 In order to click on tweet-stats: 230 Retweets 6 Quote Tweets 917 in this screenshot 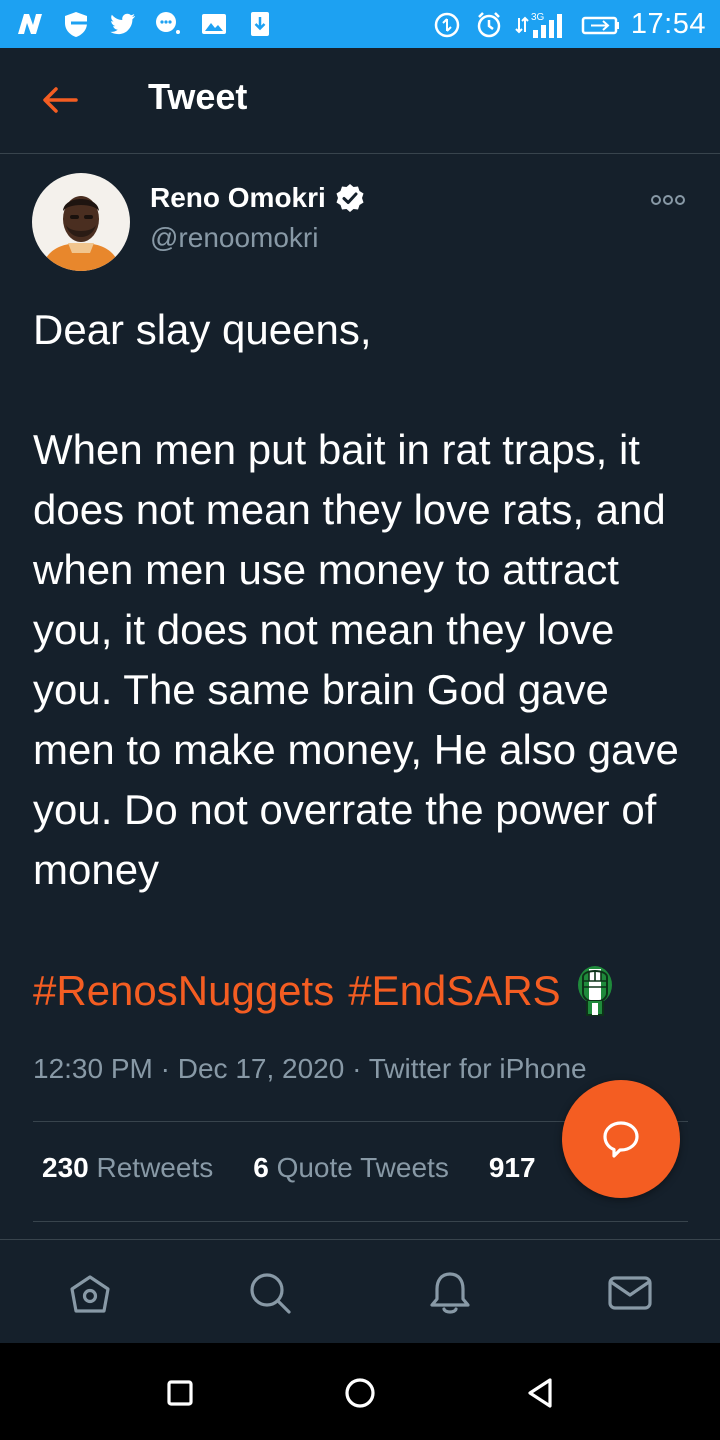, I will do `click(289, 1168)`.